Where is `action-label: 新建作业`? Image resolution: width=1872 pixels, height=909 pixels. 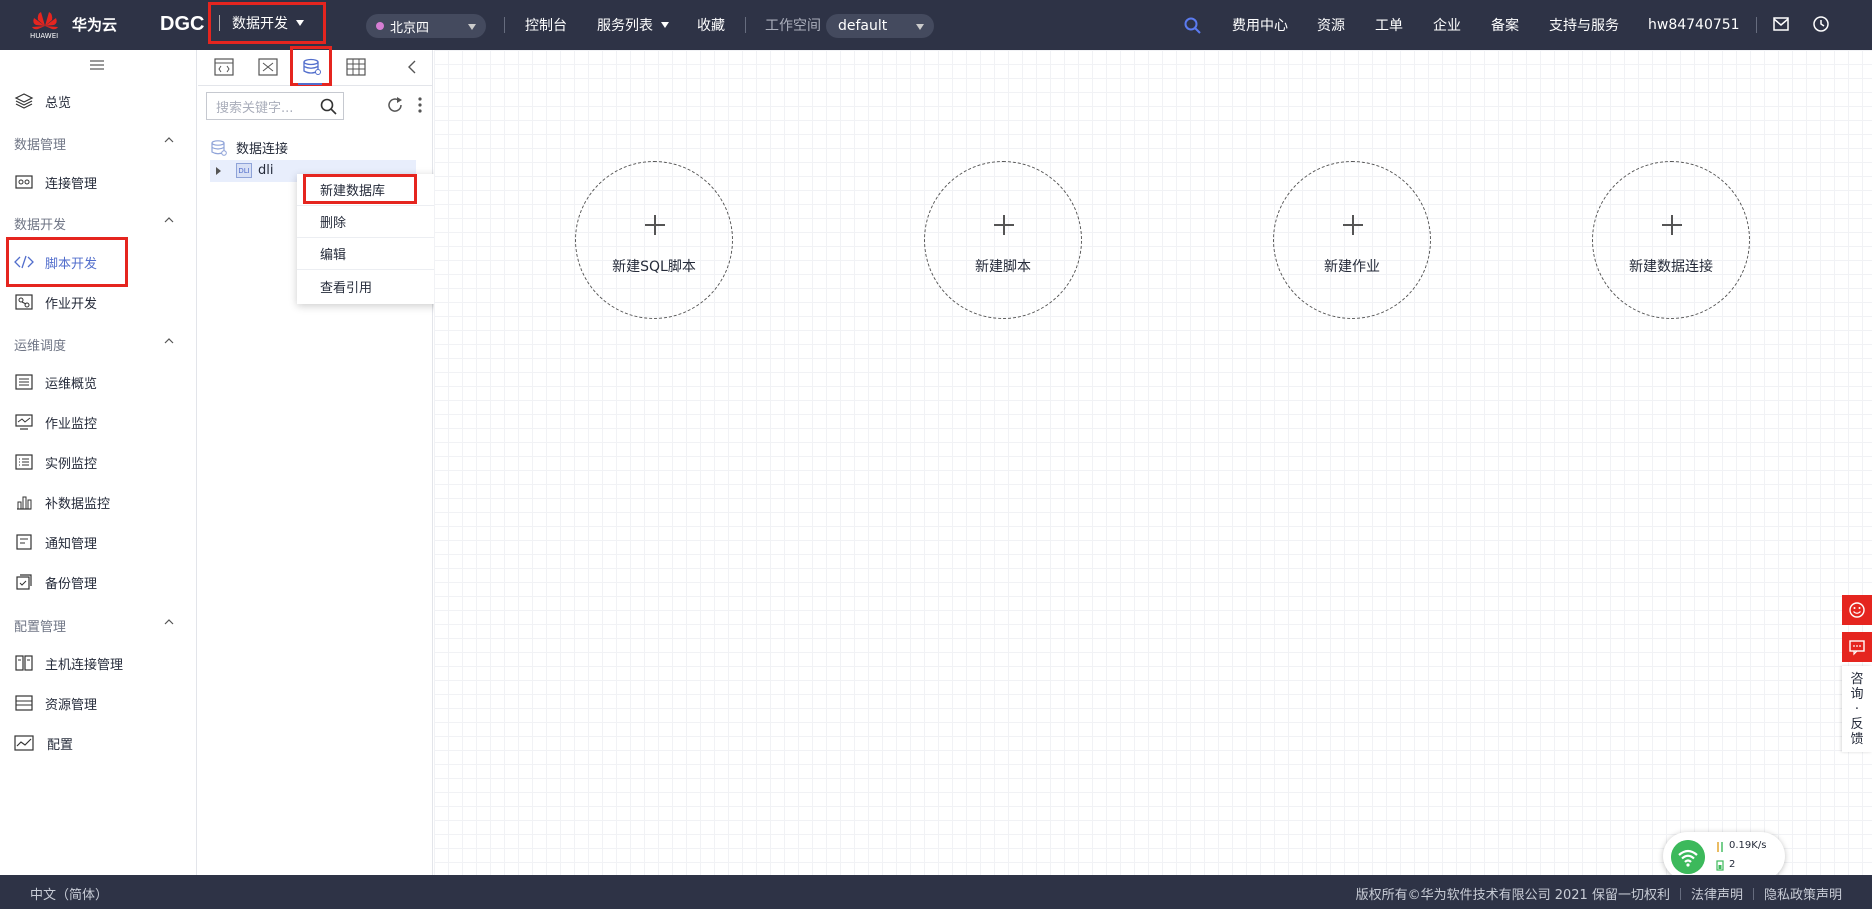 action-label: 新建作业 is located at coordinates (1352, 267).